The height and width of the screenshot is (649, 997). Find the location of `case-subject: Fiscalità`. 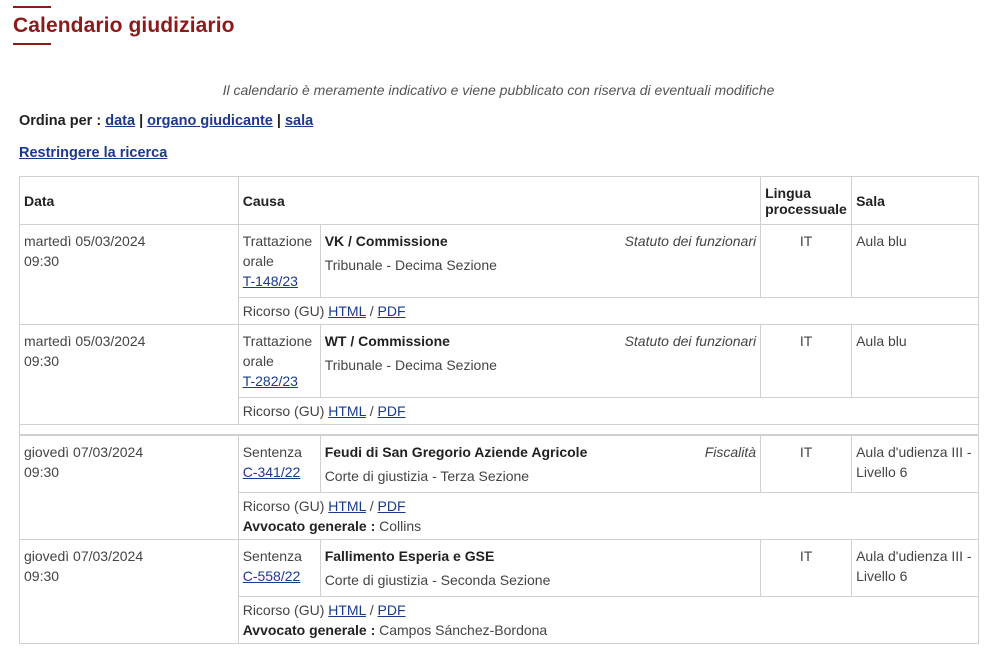

case-subject: Fiscalità is located at coordinates (730, 451).